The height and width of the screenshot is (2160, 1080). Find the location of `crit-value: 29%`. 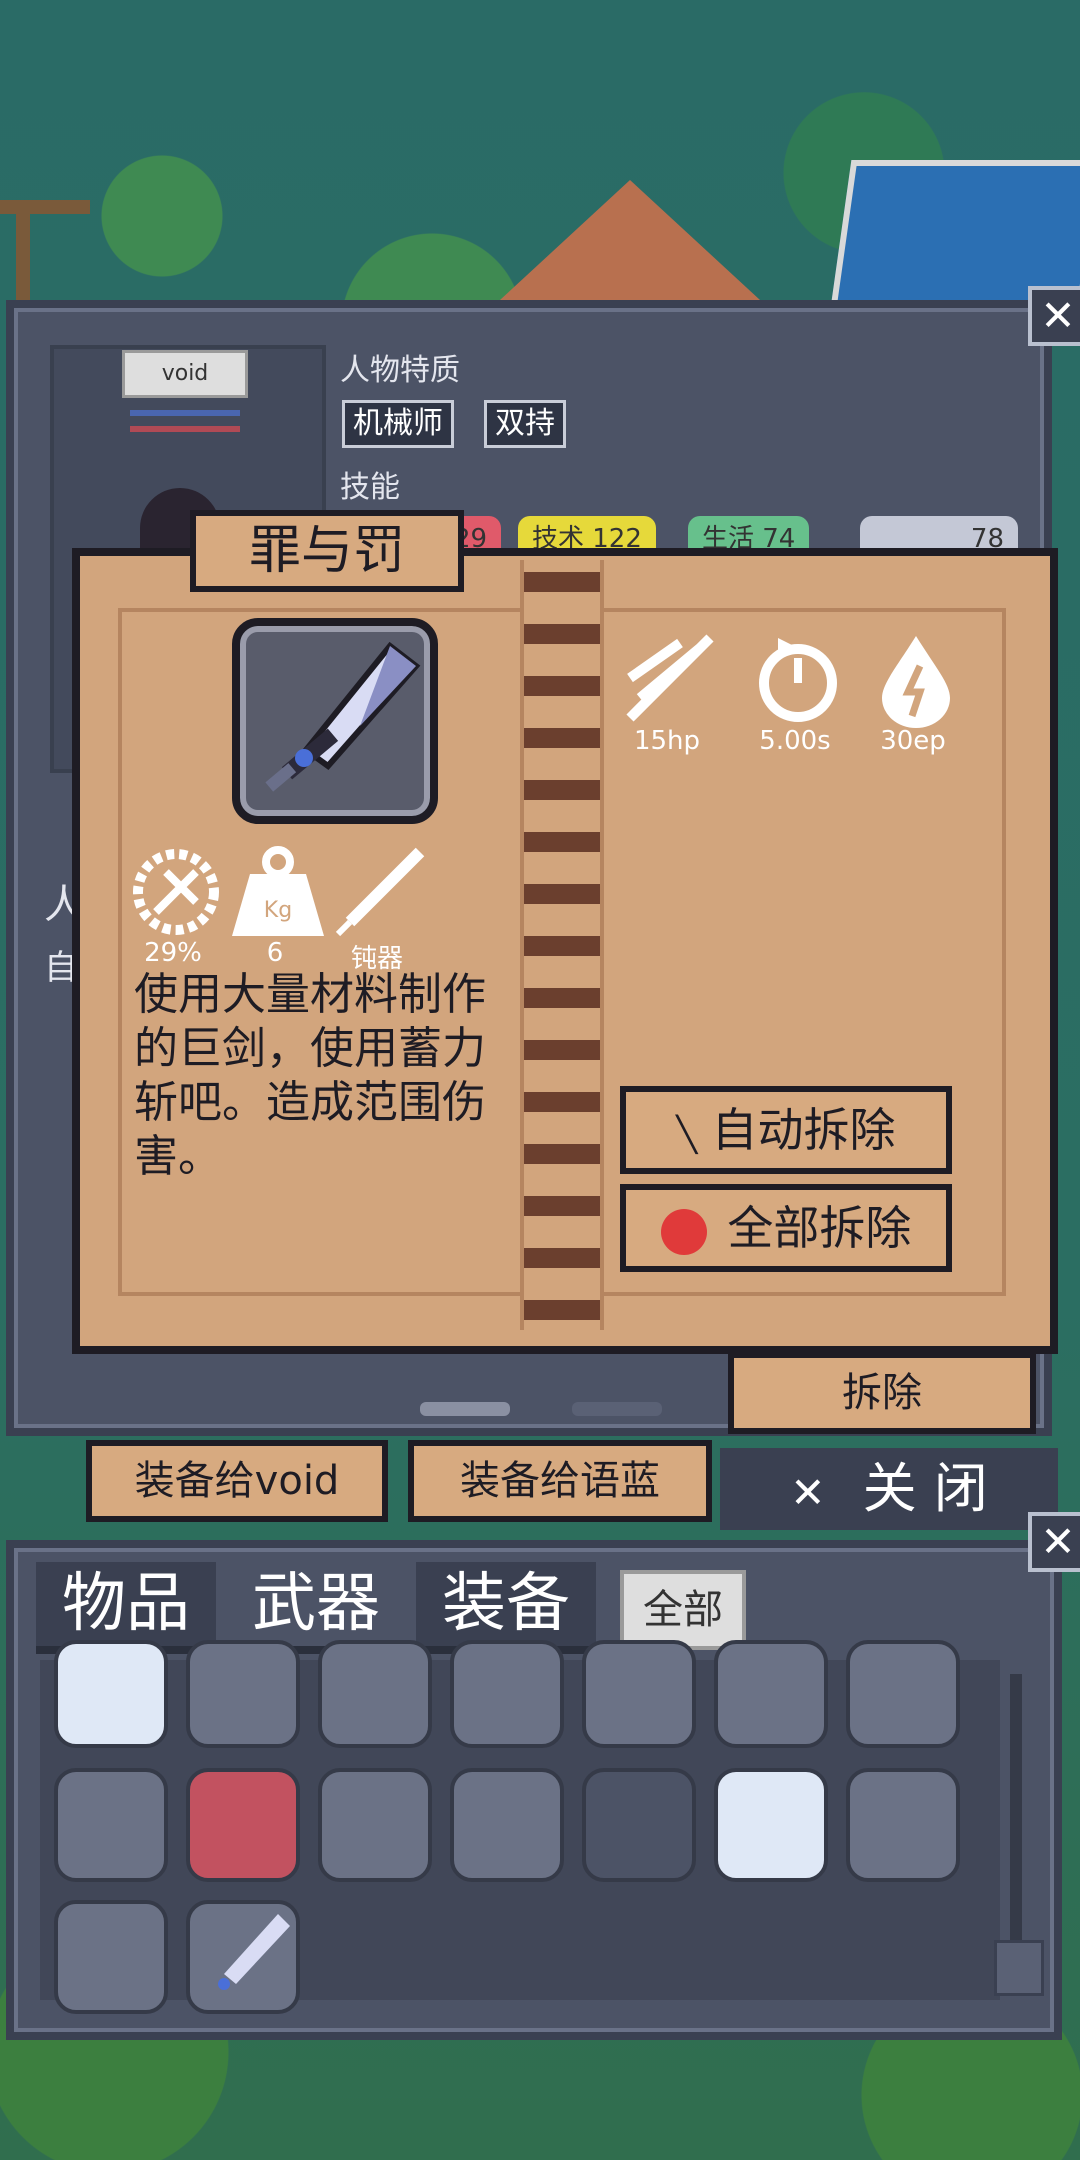

crit-value: 29% is located at coordinates (173, 953).